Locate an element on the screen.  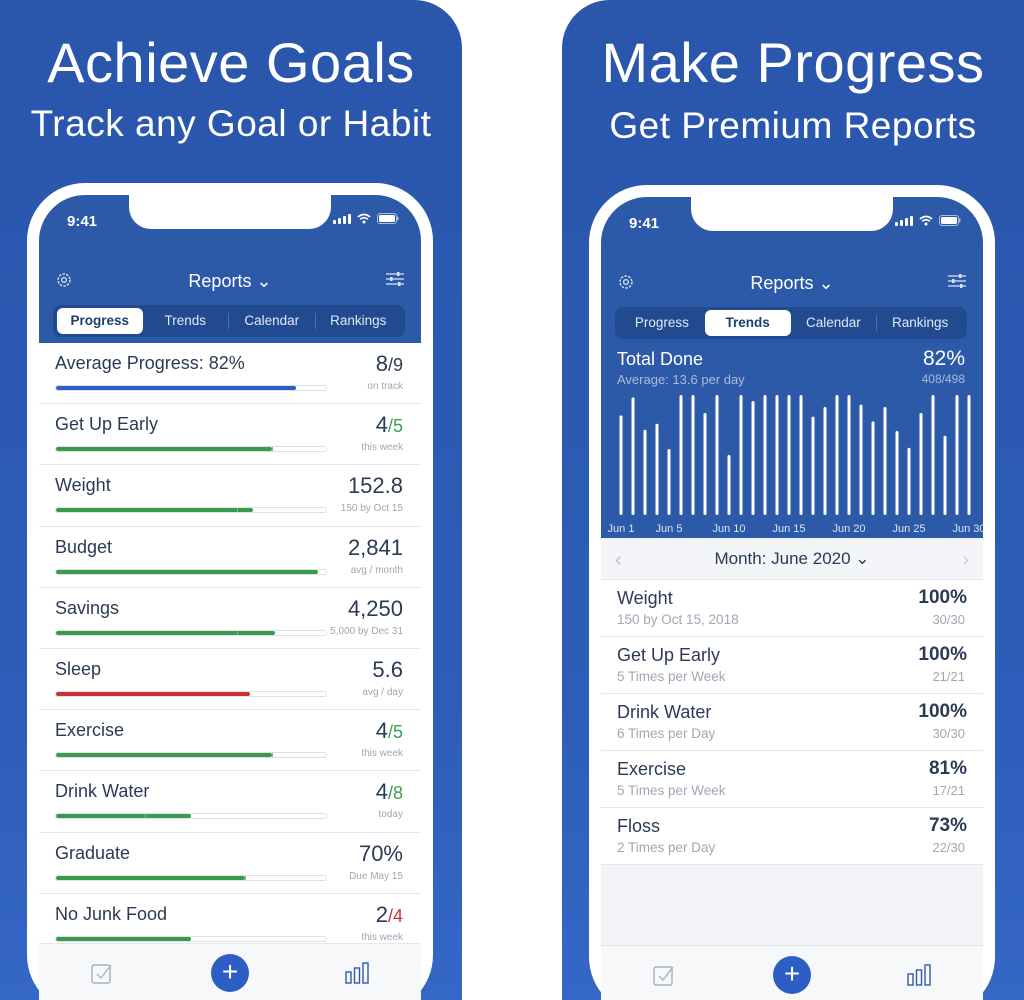
chart-tick-label: Jun 25 is located at coordinates (908, 529).